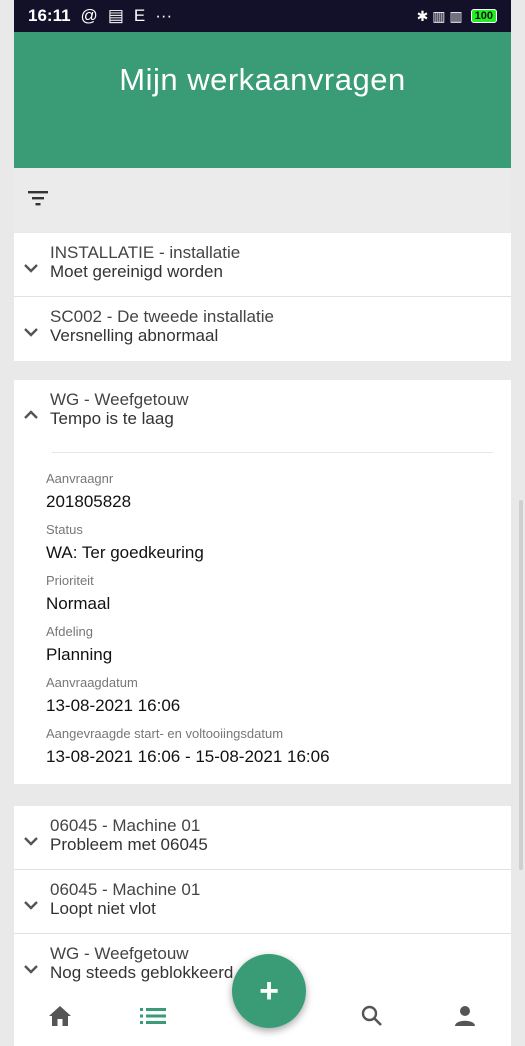 The width and height of the screenshot is (525, 1046). What do you see at coordinates (115, 15) in the screenshot?
I see `status-icon-2: ▤` at bounding box center [115, 15].